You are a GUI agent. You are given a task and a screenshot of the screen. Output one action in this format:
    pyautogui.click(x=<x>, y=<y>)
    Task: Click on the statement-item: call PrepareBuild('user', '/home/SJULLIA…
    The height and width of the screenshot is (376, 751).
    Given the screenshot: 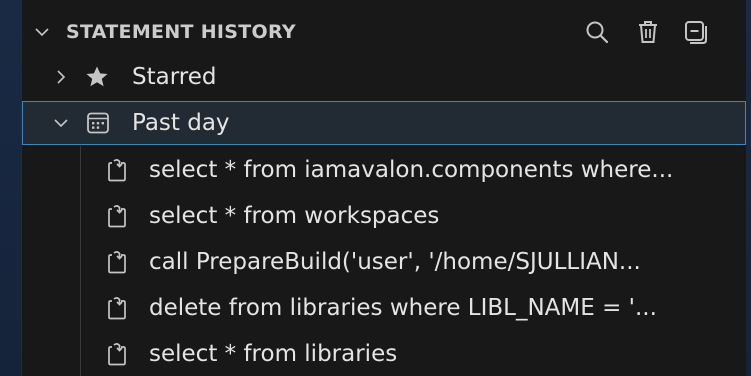 What is the action you would take?
    pyautogui.click(x=384, y=262)
    